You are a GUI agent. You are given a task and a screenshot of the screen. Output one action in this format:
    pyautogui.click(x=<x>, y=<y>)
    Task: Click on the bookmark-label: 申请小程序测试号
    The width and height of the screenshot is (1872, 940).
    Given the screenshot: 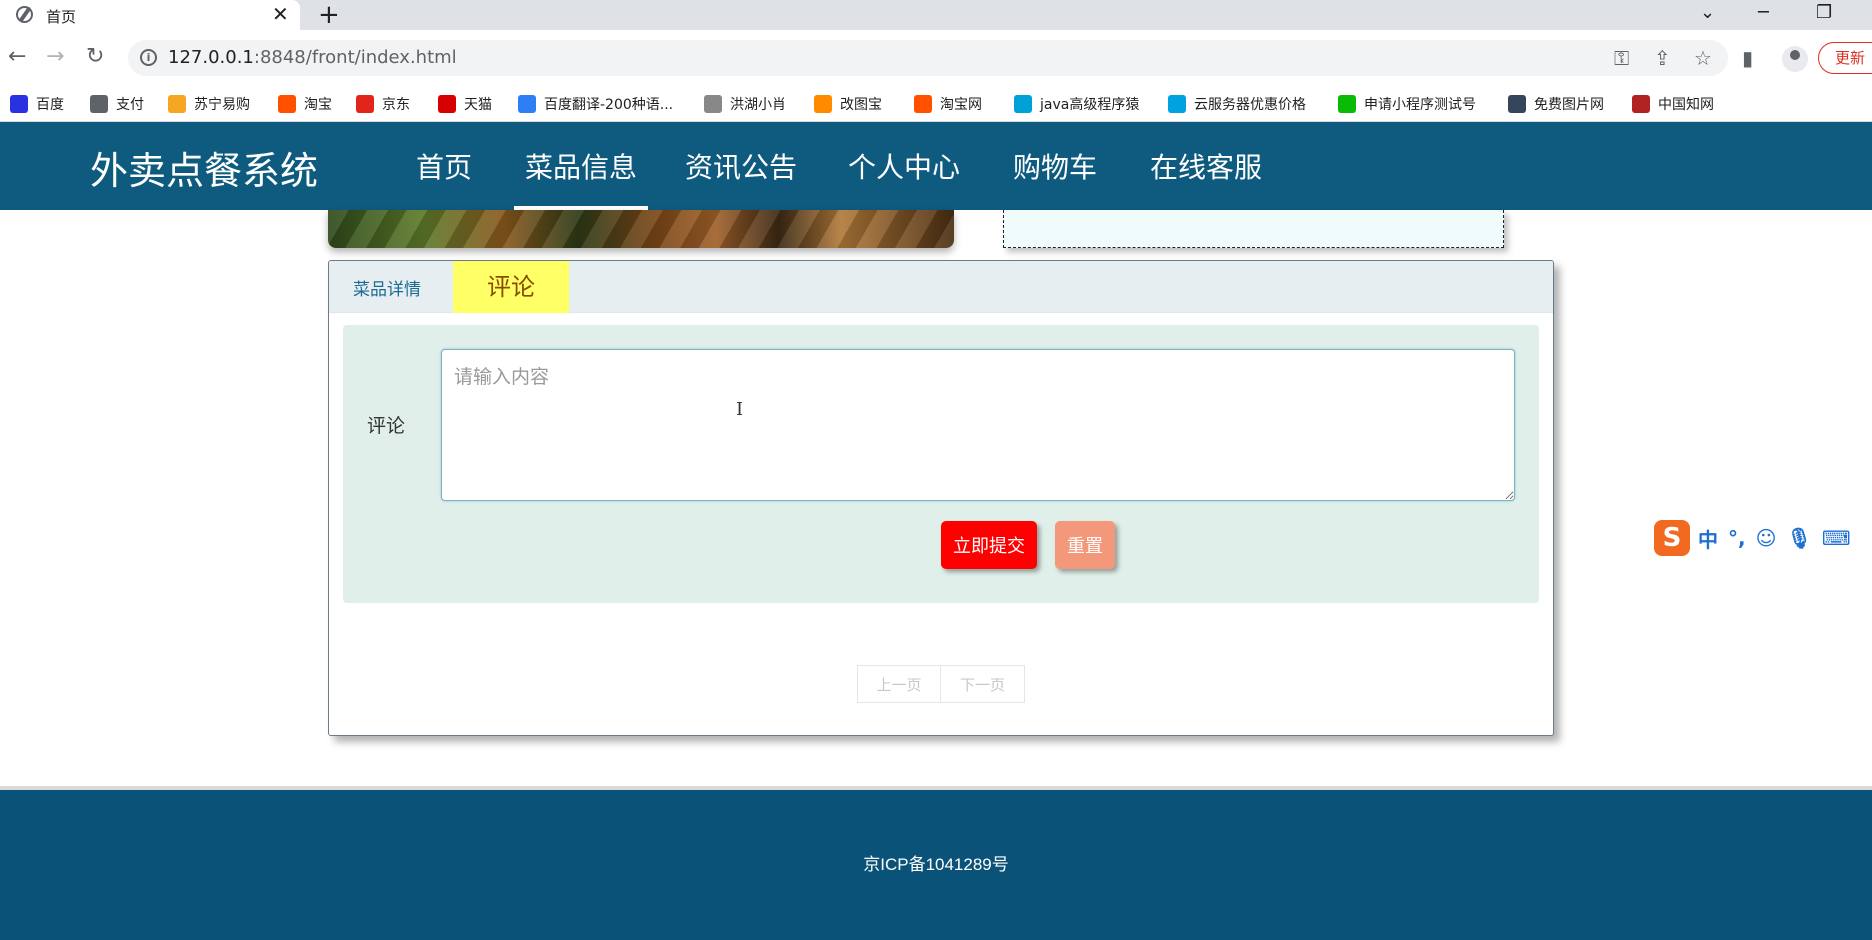 What is the action you would take?
    pyautogui.click(x=1420, y=105)
    